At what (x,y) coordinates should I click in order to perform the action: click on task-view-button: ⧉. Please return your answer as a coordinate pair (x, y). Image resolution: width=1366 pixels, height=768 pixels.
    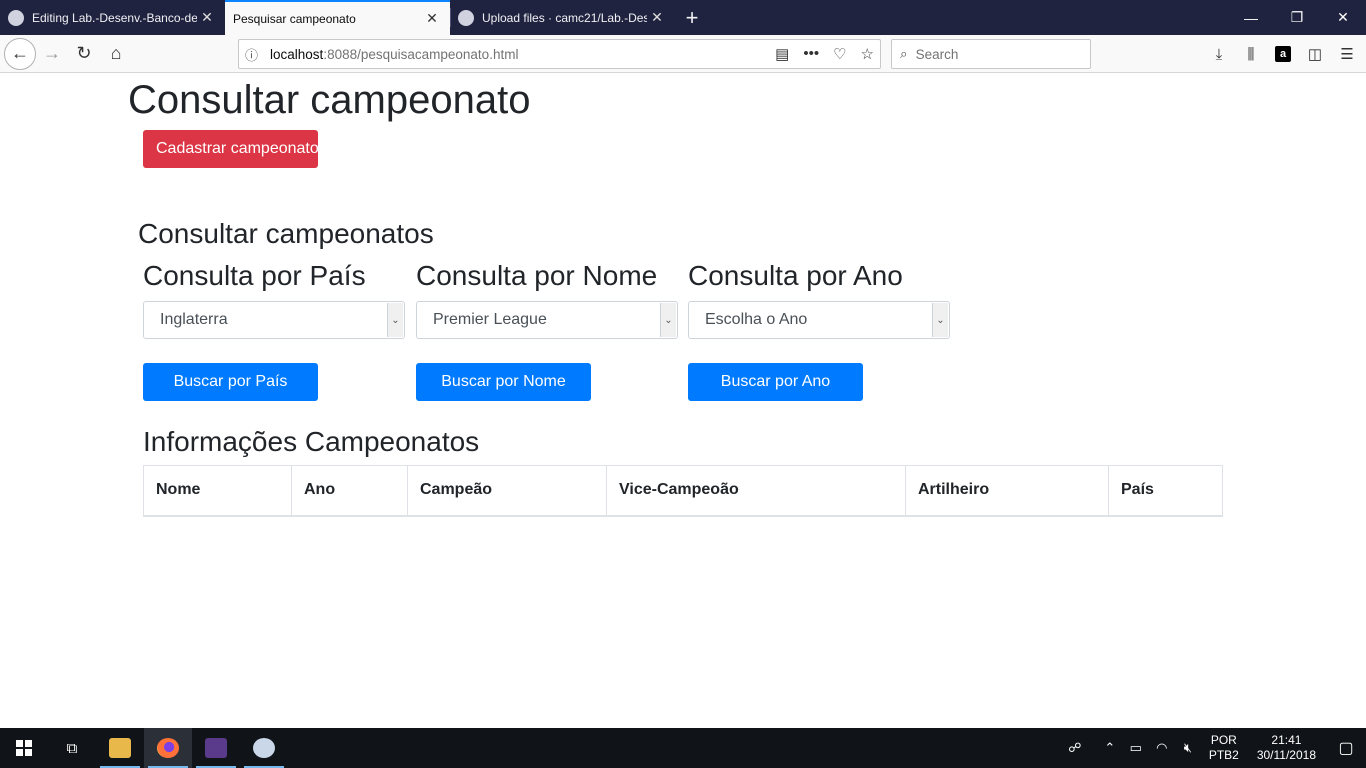
    Looking at the image, I should click on (72, 748).